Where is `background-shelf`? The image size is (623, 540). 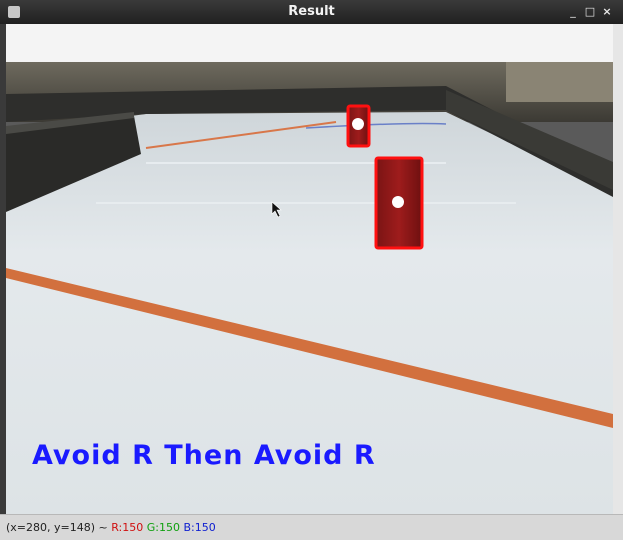
background-shelf is located at coordinates (559, 82).